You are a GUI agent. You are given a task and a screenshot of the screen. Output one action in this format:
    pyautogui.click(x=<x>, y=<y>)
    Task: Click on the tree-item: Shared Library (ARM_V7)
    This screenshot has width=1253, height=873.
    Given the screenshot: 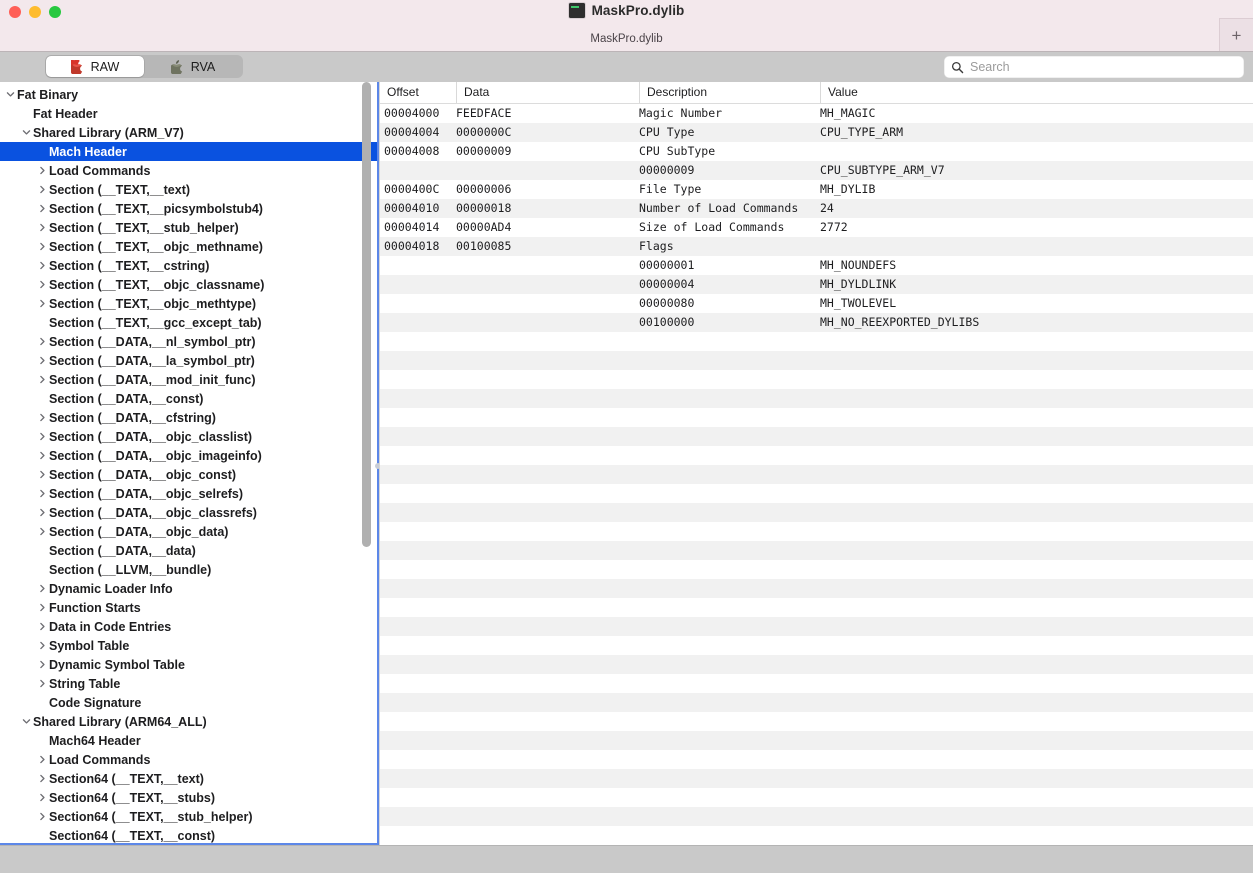 What is the action you would take?
    pyautogui.click(x=188, y=132)
    